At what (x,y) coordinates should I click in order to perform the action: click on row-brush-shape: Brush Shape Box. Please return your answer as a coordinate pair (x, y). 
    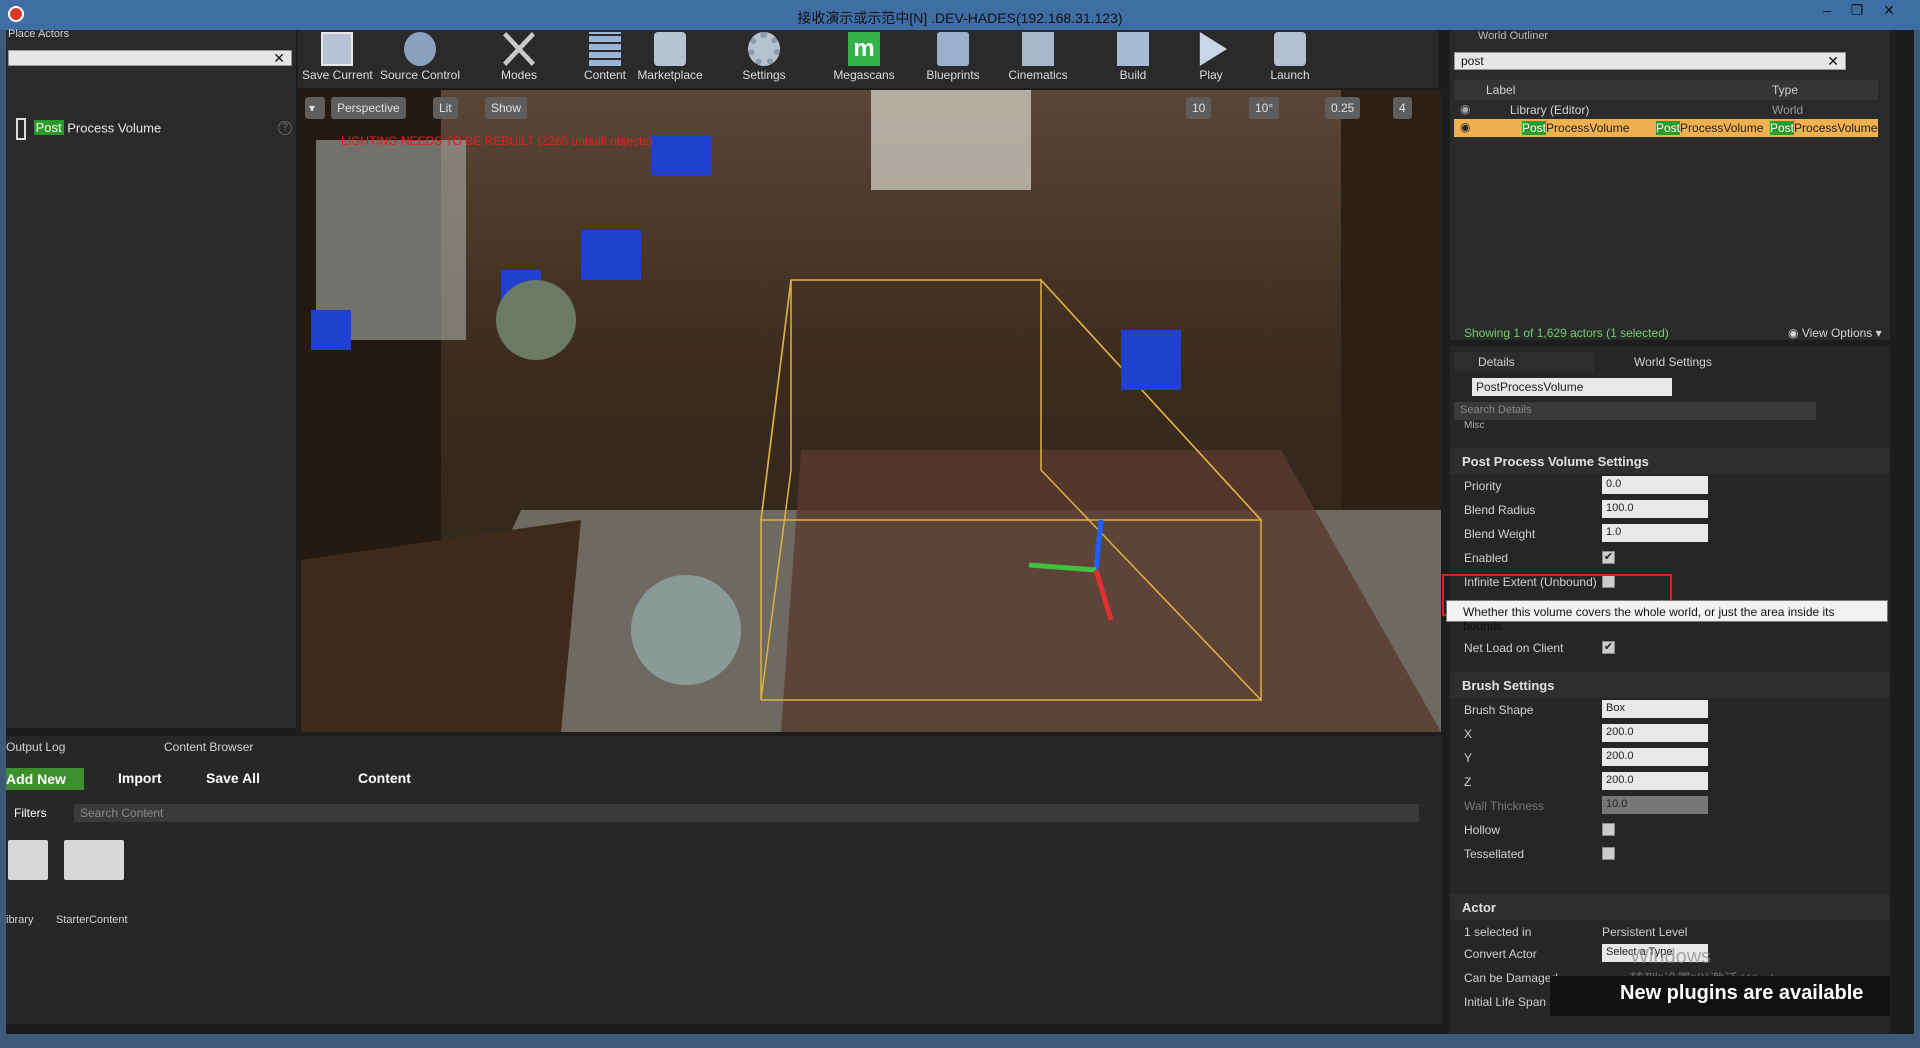
    Looking at the image, I should click on (1670, 710).